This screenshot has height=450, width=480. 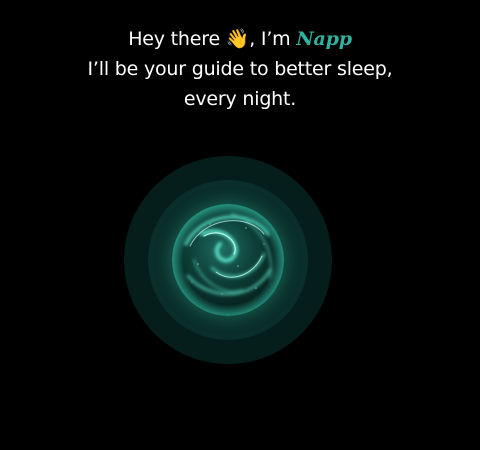 I want to click on greeting-prefix: Hey there, so click(x=174, y=39).